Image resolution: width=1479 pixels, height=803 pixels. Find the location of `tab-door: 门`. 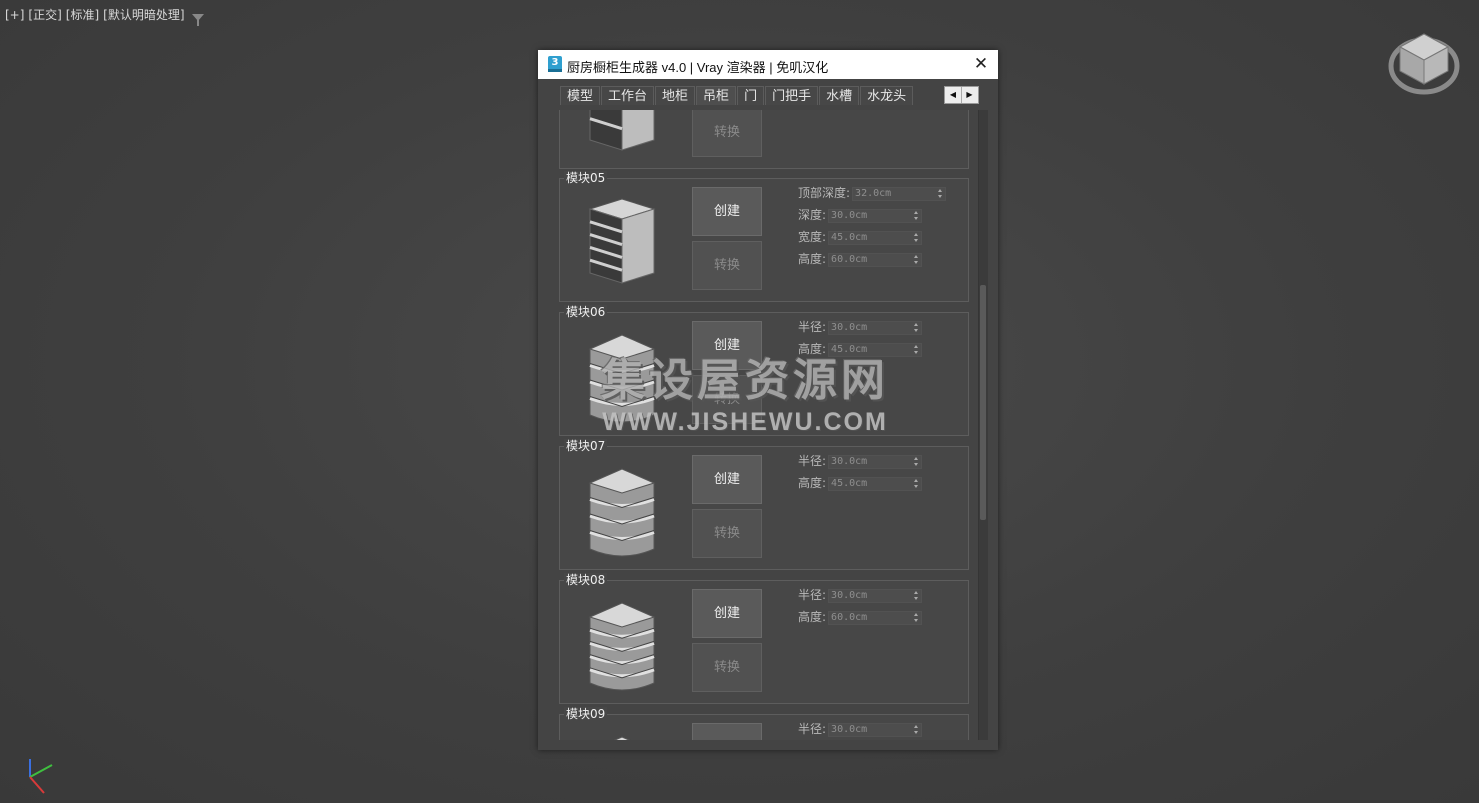

tab-door: 门 is located at coordinates (751, 95).